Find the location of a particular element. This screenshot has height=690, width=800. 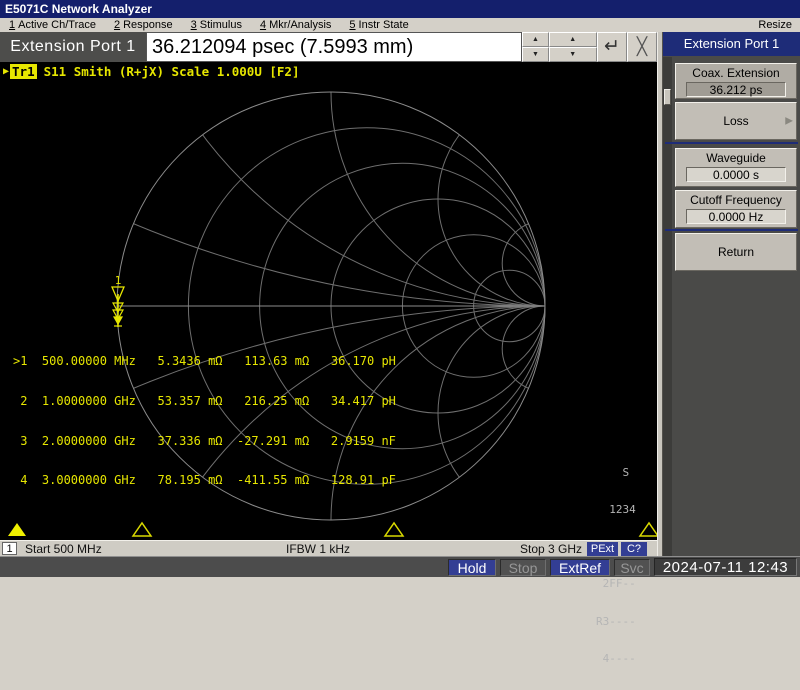

softkey-menu-title: Extension Port 1 is located at coordinates (731, 44).